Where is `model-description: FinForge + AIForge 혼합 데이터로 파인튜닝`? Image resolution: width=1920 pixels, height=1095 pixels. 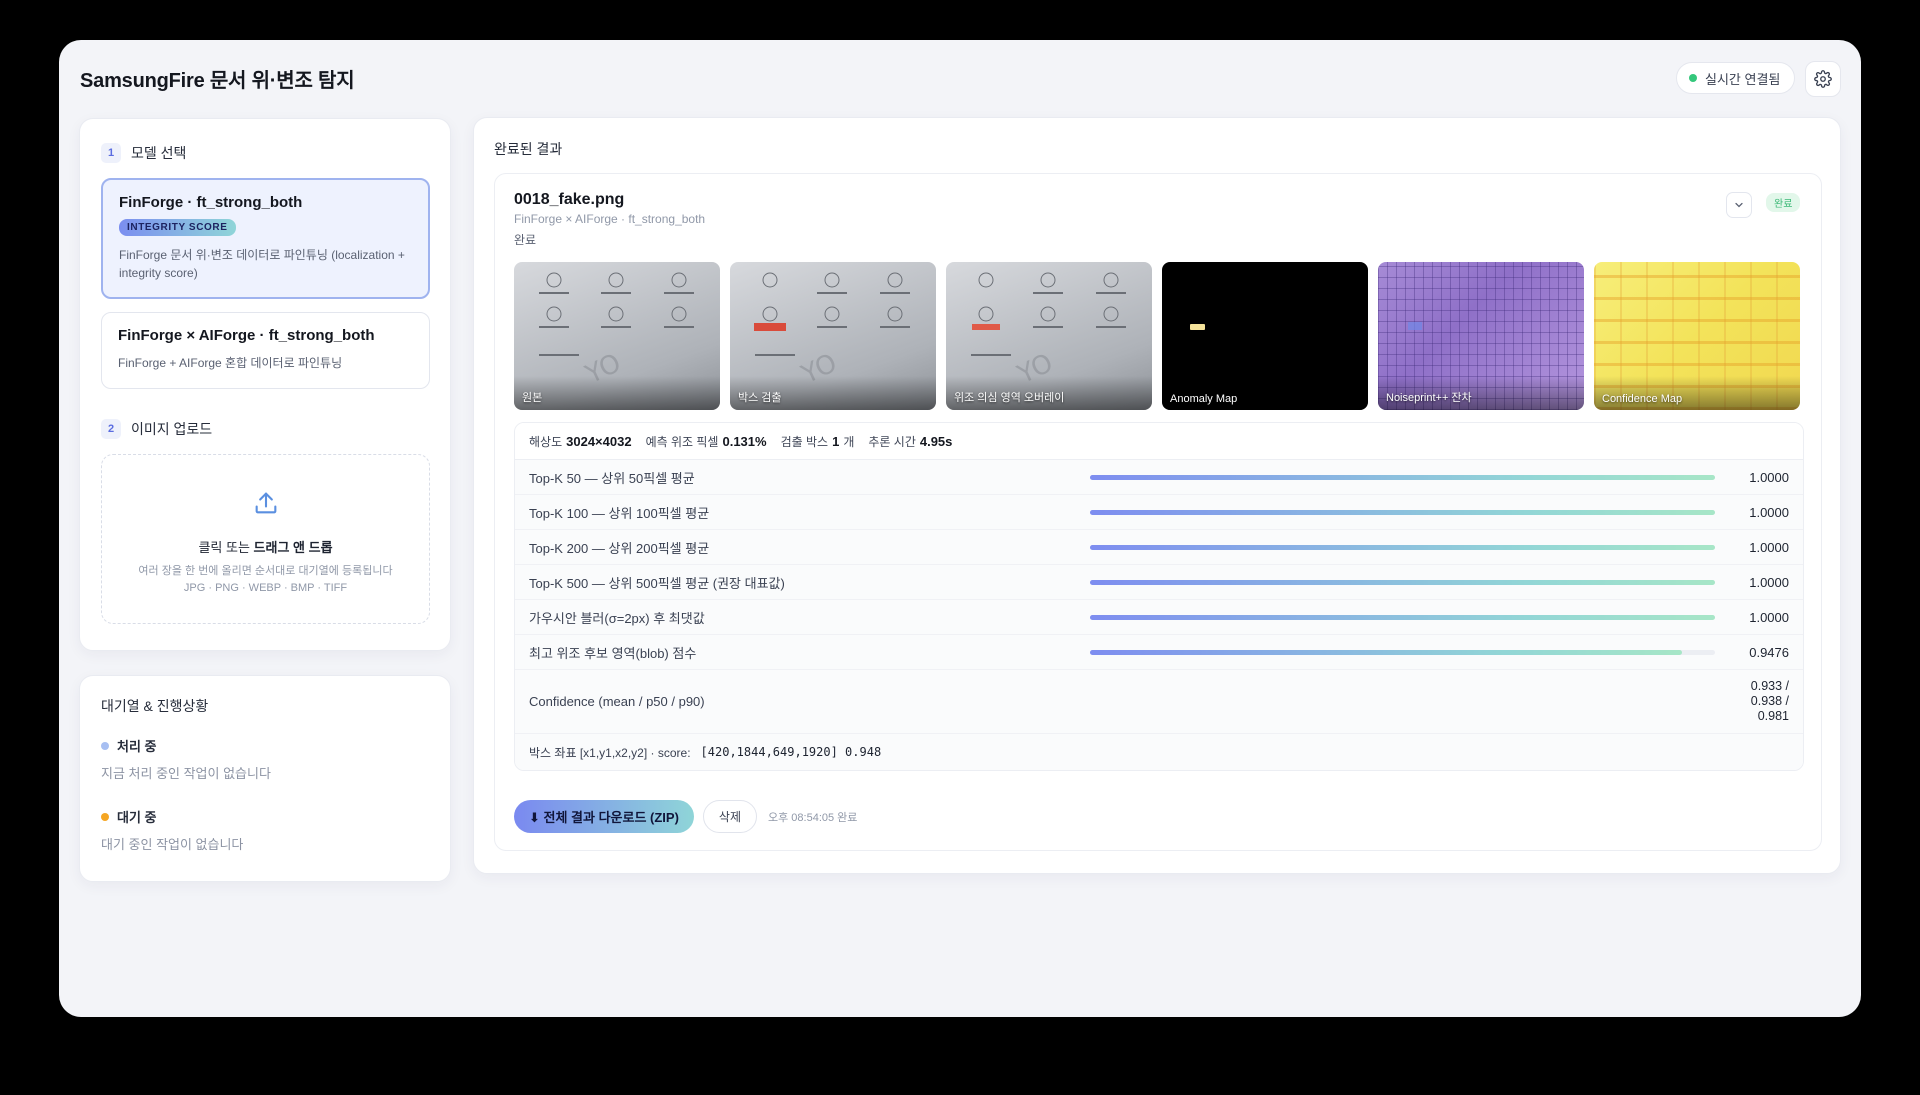 model-description: FinForge + AIForge 혼합 데이터로 파인튜닝 is located at coordinates (230, 363).